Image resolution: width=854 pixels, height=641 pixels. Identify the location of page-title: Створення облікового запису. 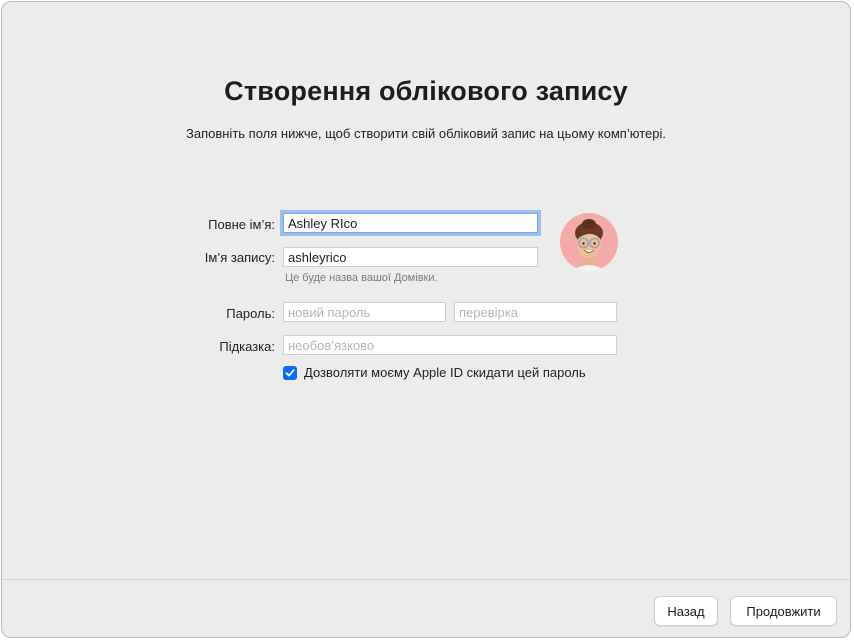
(426, 91).